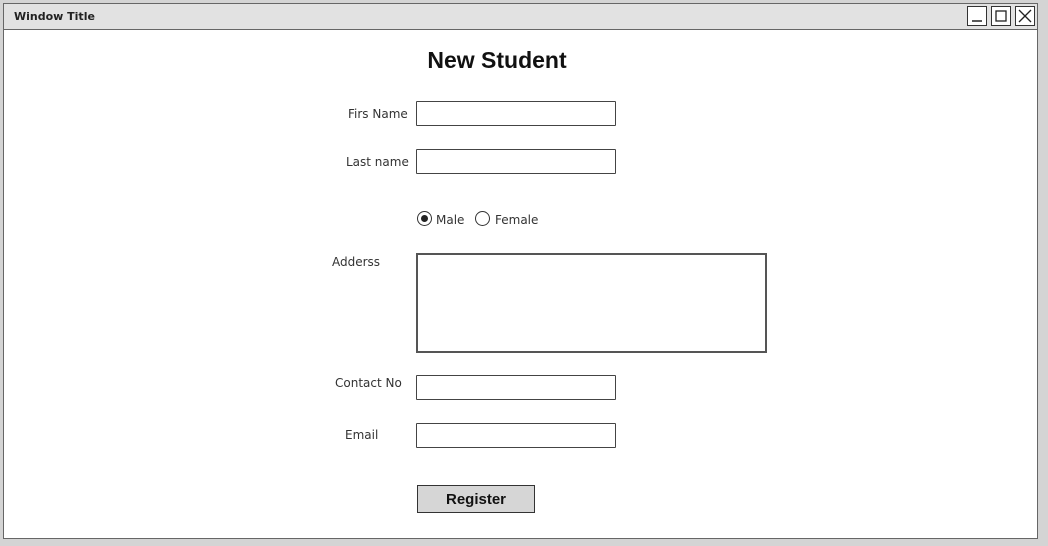 This screenshot has height=546, width=1048. I want to click on female-radio-label: Female, so click(516, 220).